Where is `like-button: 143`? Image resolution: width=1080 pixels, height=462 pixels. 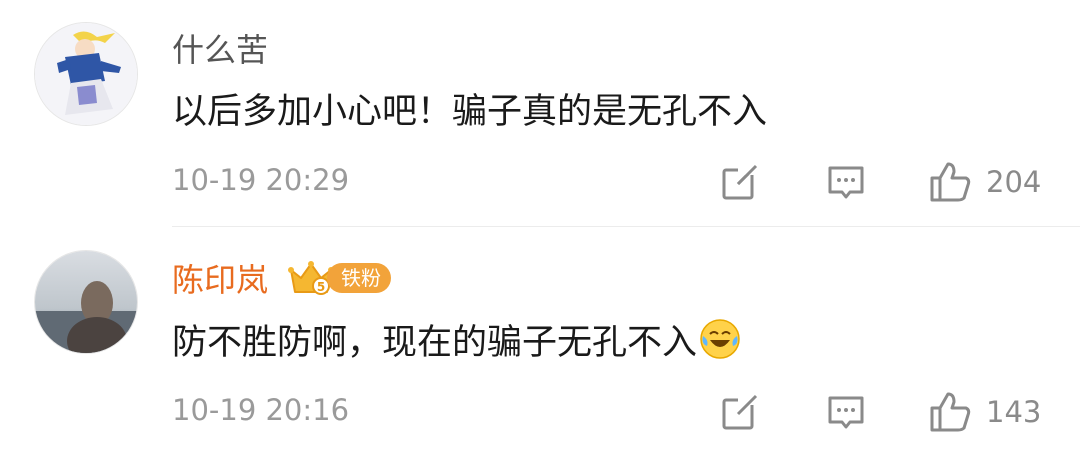 like-button: 143 is located at coordinates (984, 412).